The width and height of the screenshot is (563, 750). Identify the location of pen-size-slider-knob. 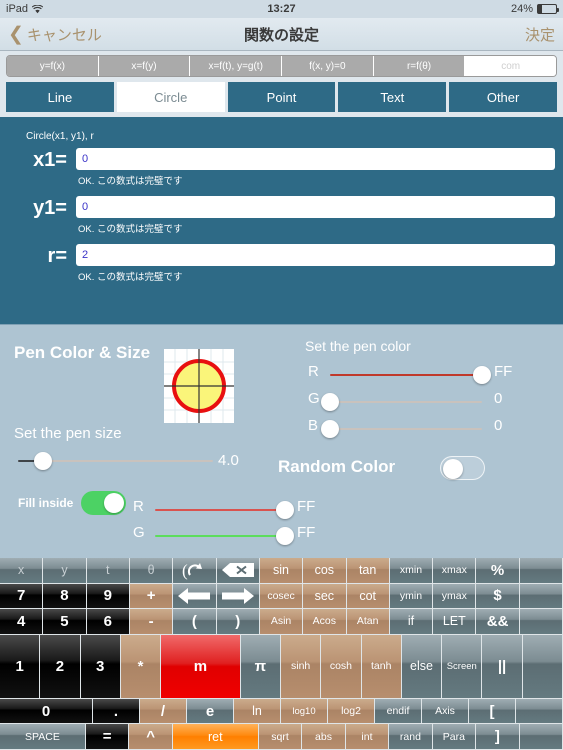
(43, 461).